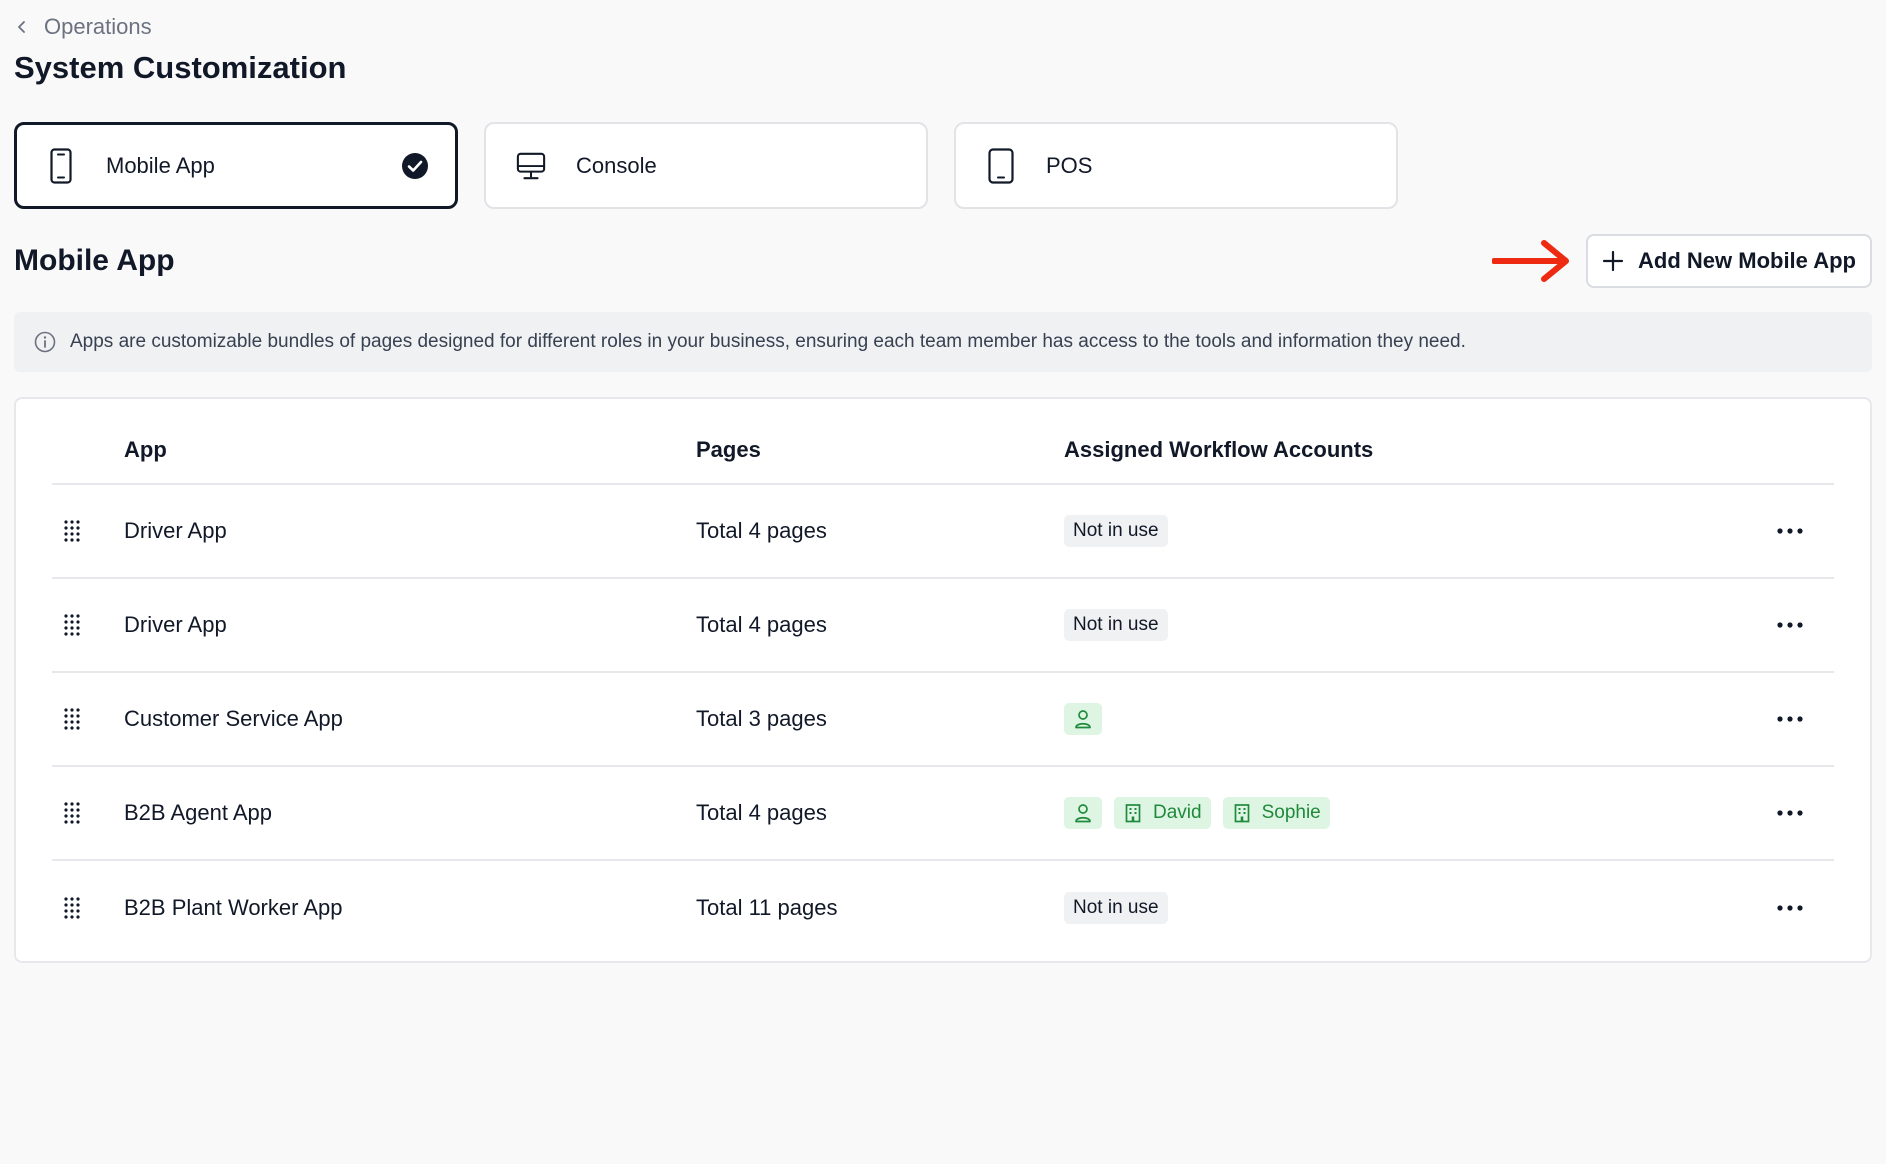 The height and width of the screenshot is (1164, 1886). What do you see at coordinates (236, 165) in the screenshot?
I see `type-card-mobile-app: Mobile App` at bounding box center [236, 165].